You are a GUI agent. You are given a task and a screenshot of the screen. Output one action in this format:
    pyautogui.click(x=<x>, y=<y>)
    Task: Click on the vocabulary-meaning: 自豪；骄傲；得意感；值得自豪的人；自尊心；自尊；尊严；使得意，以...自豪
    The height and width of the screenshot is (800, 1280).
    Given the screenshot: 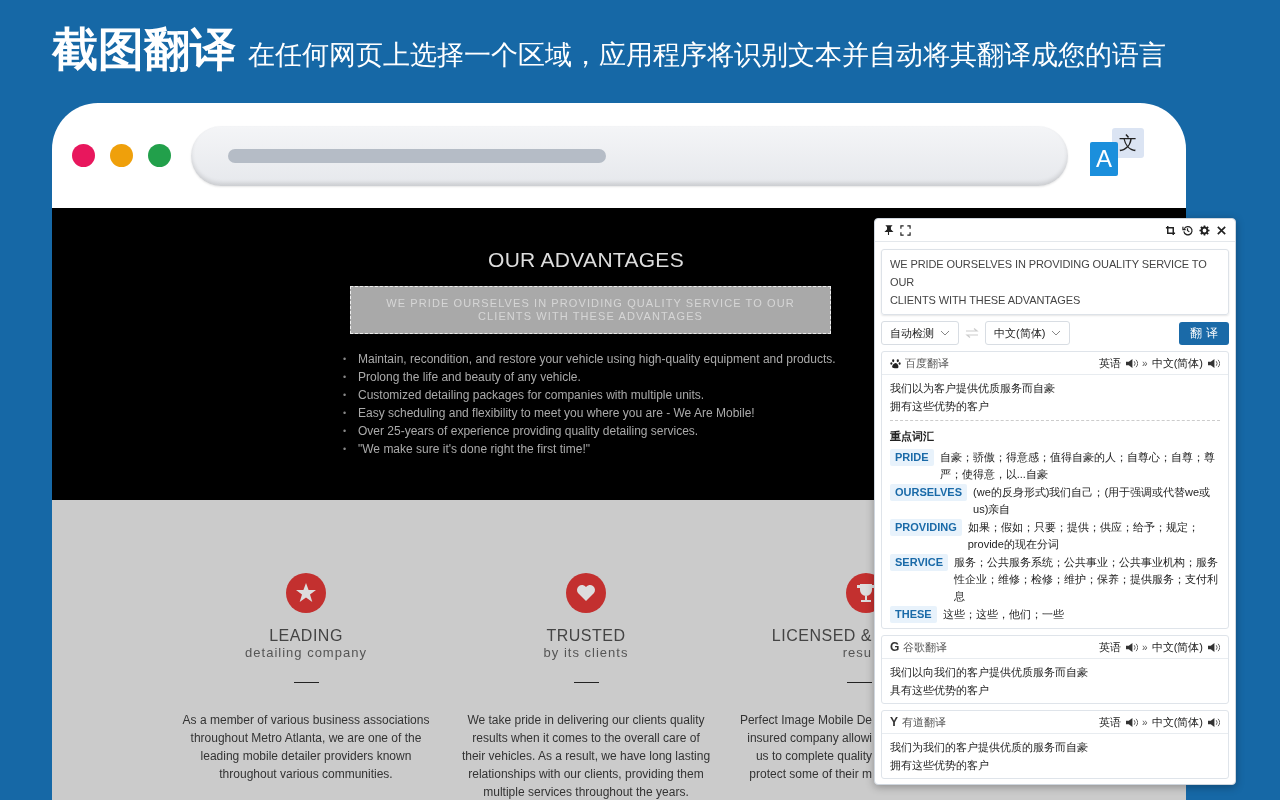 What is the action you would take?
    pyautogui.click(x=1077, y=466)
    